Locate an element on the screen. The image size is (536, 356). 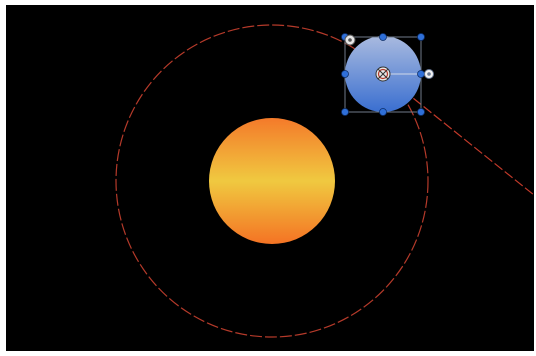
sun-shape is located at coordinates (272, 181).